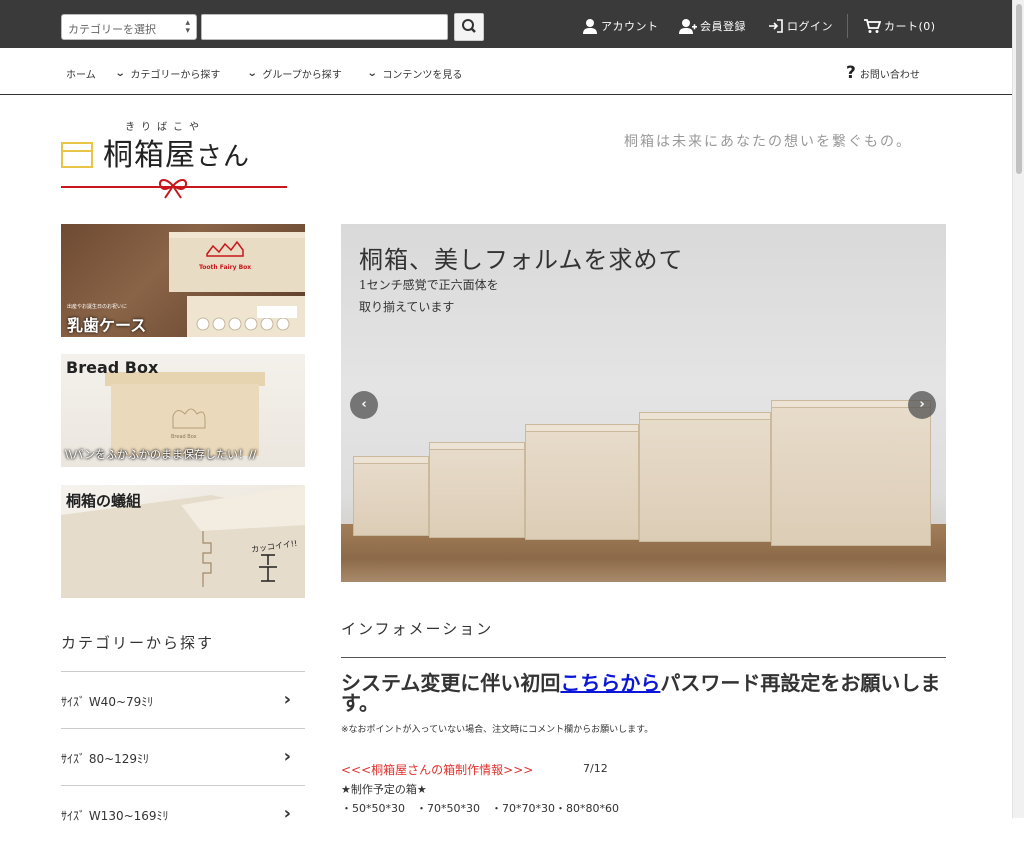 The width and height of the screenshot is (1024, 842). What do you see at coordinates (590, 26) in the screenshot?
I see `user-icon` at bounding box center [590, 26].